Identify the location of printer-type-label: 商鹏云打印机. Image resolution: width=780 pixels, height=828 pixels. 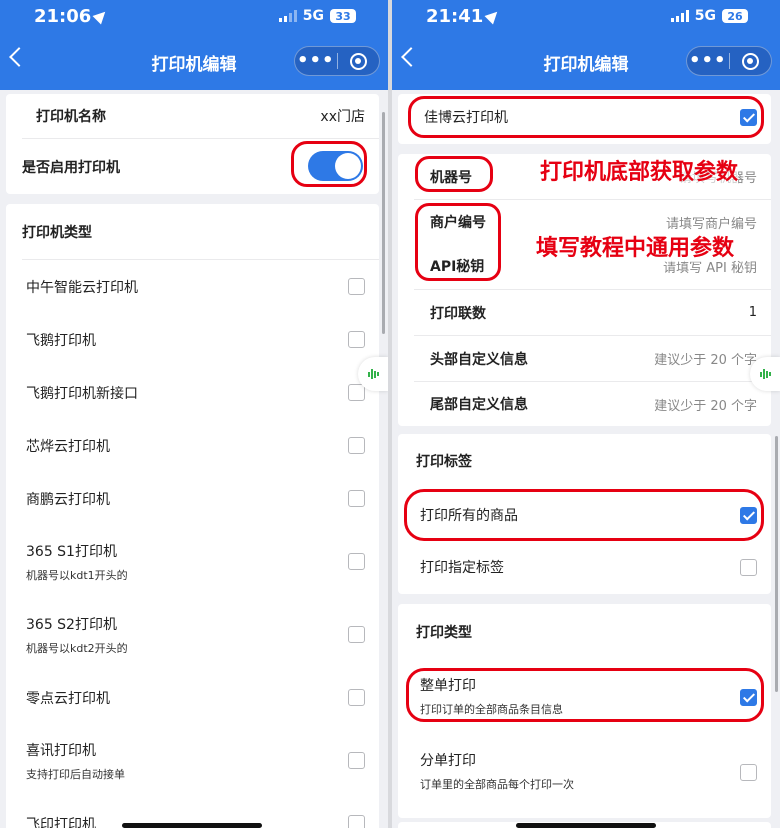
(68, 499).